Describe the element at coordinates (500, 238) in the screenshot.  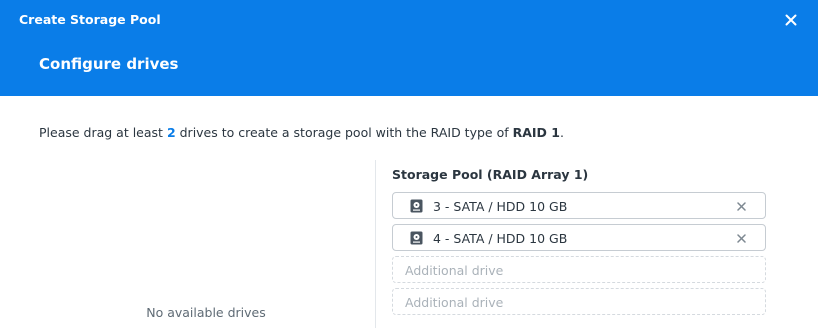
I see `drive-label: 4 - SATA / HDD 10 GB` at that location.